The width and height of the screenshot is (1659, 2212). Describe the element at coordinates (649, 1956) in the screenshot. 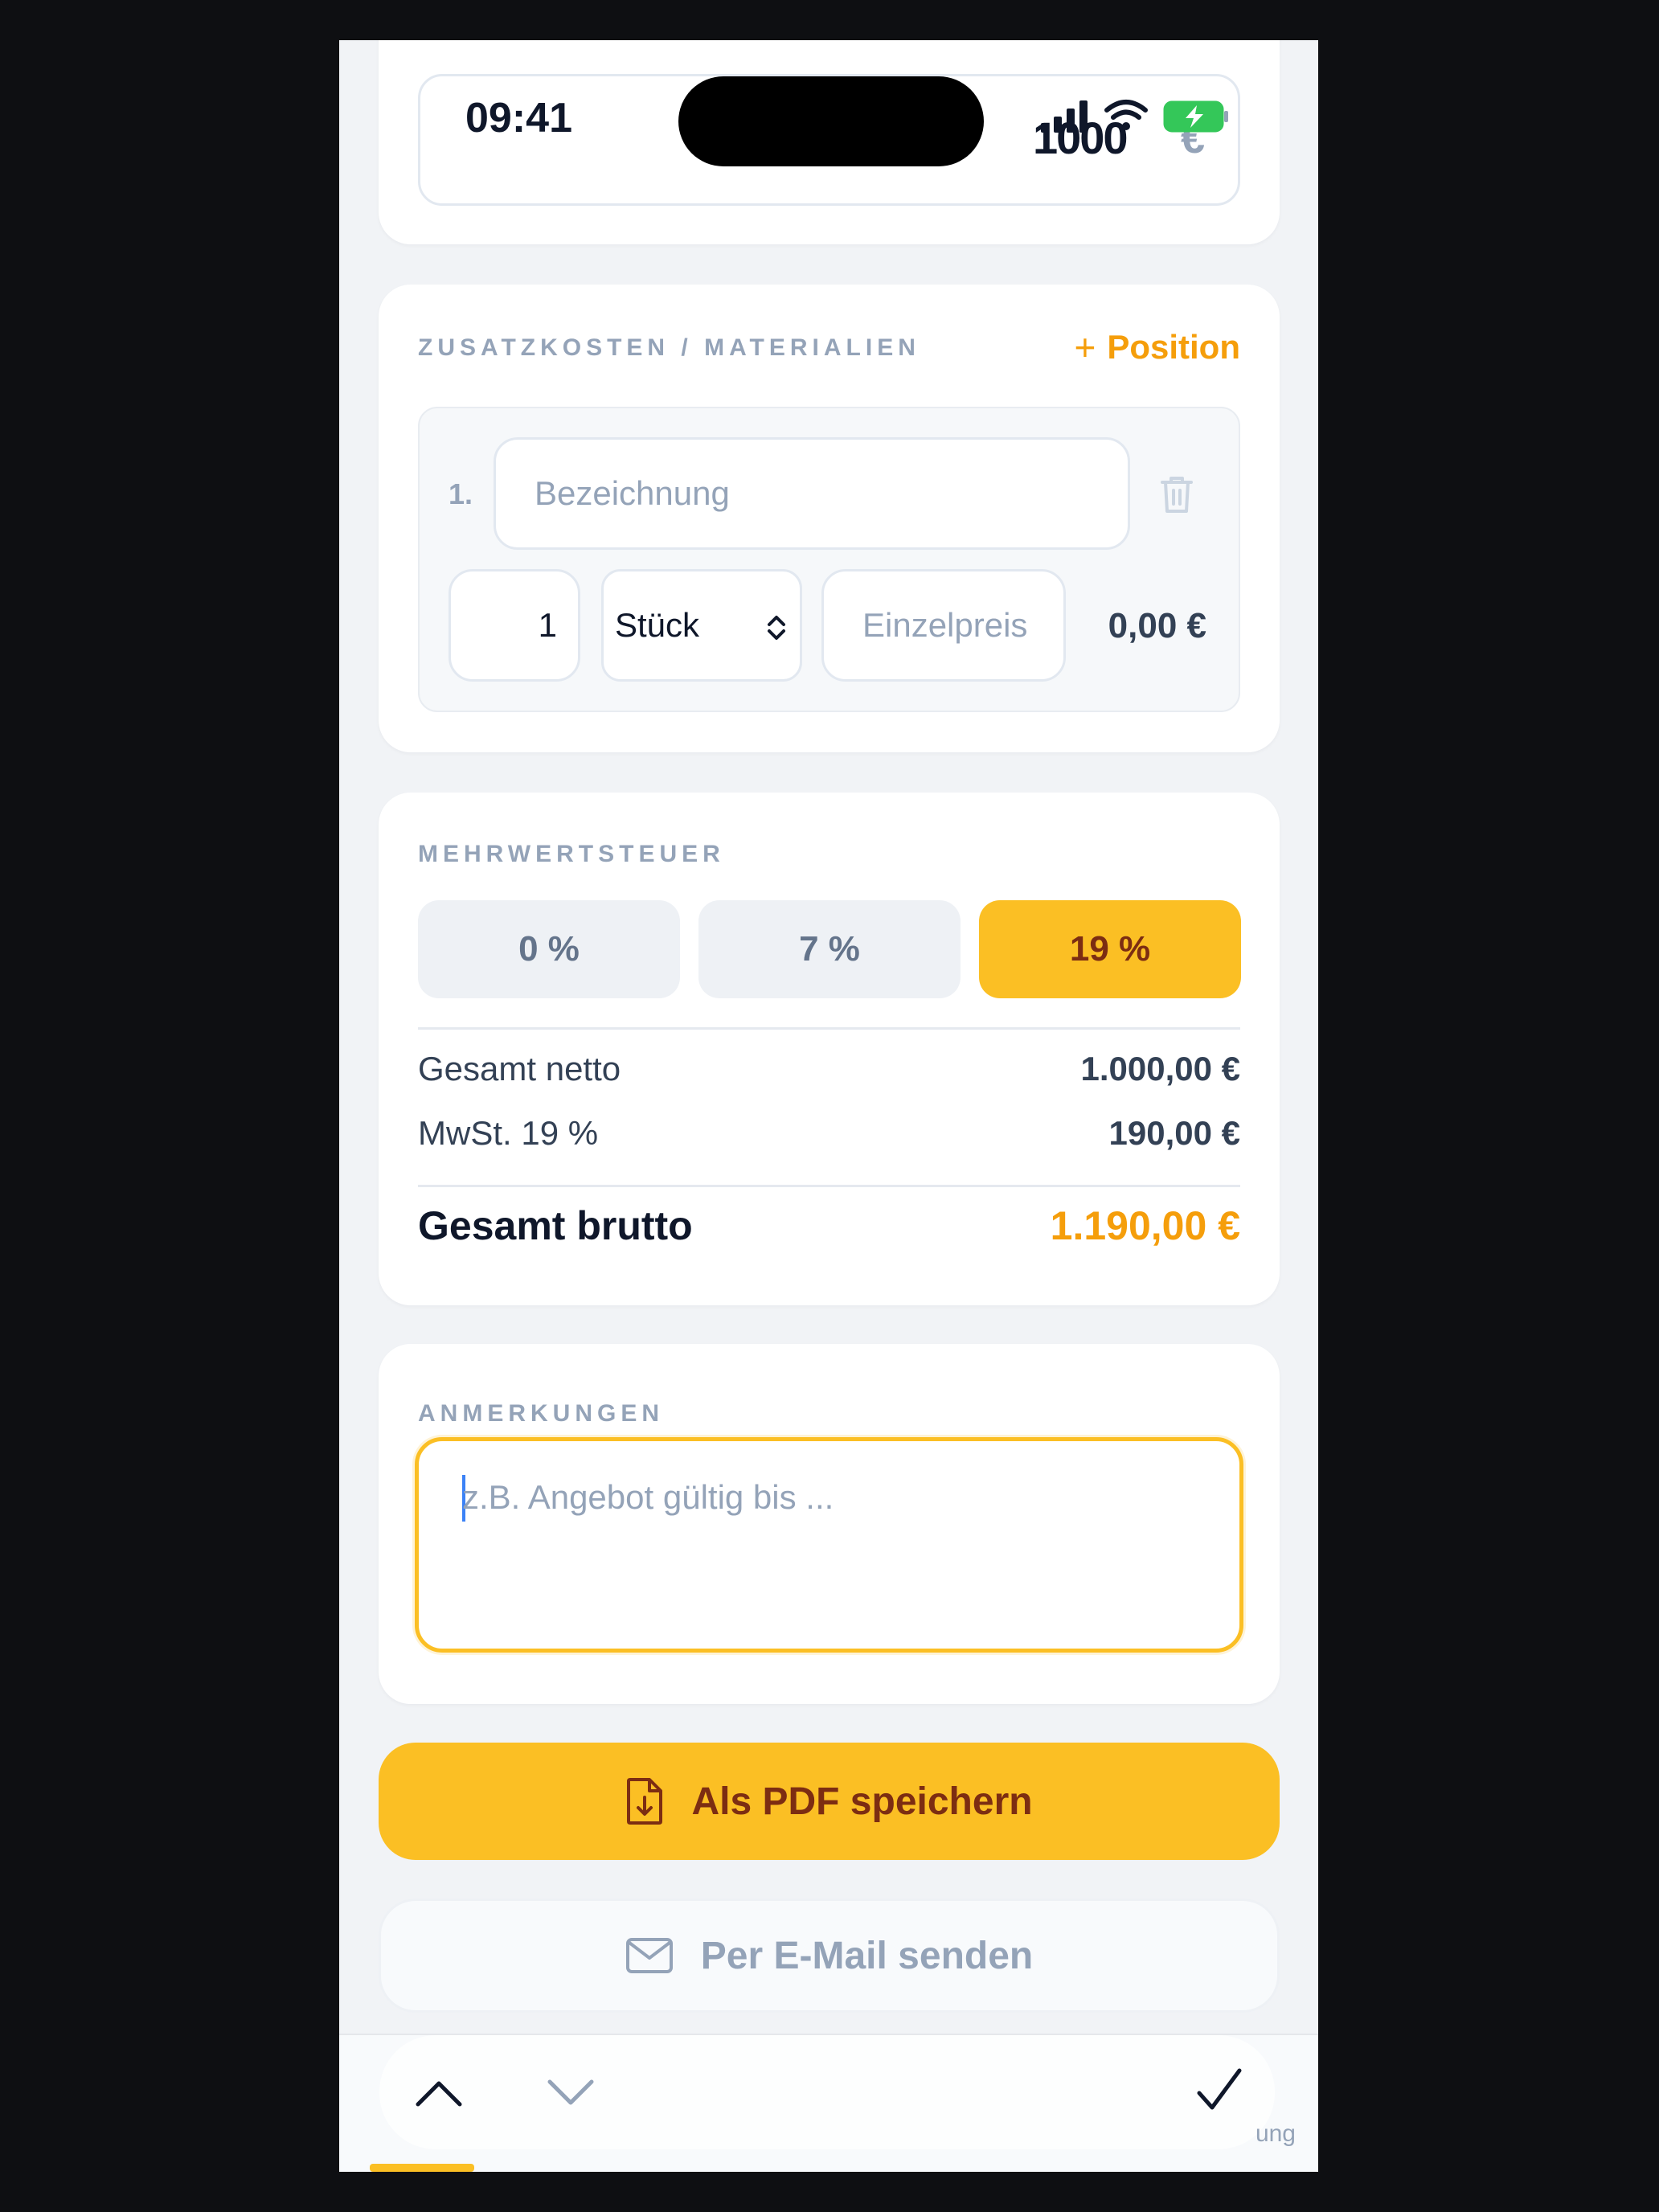

I see `mail-icon` at that location.